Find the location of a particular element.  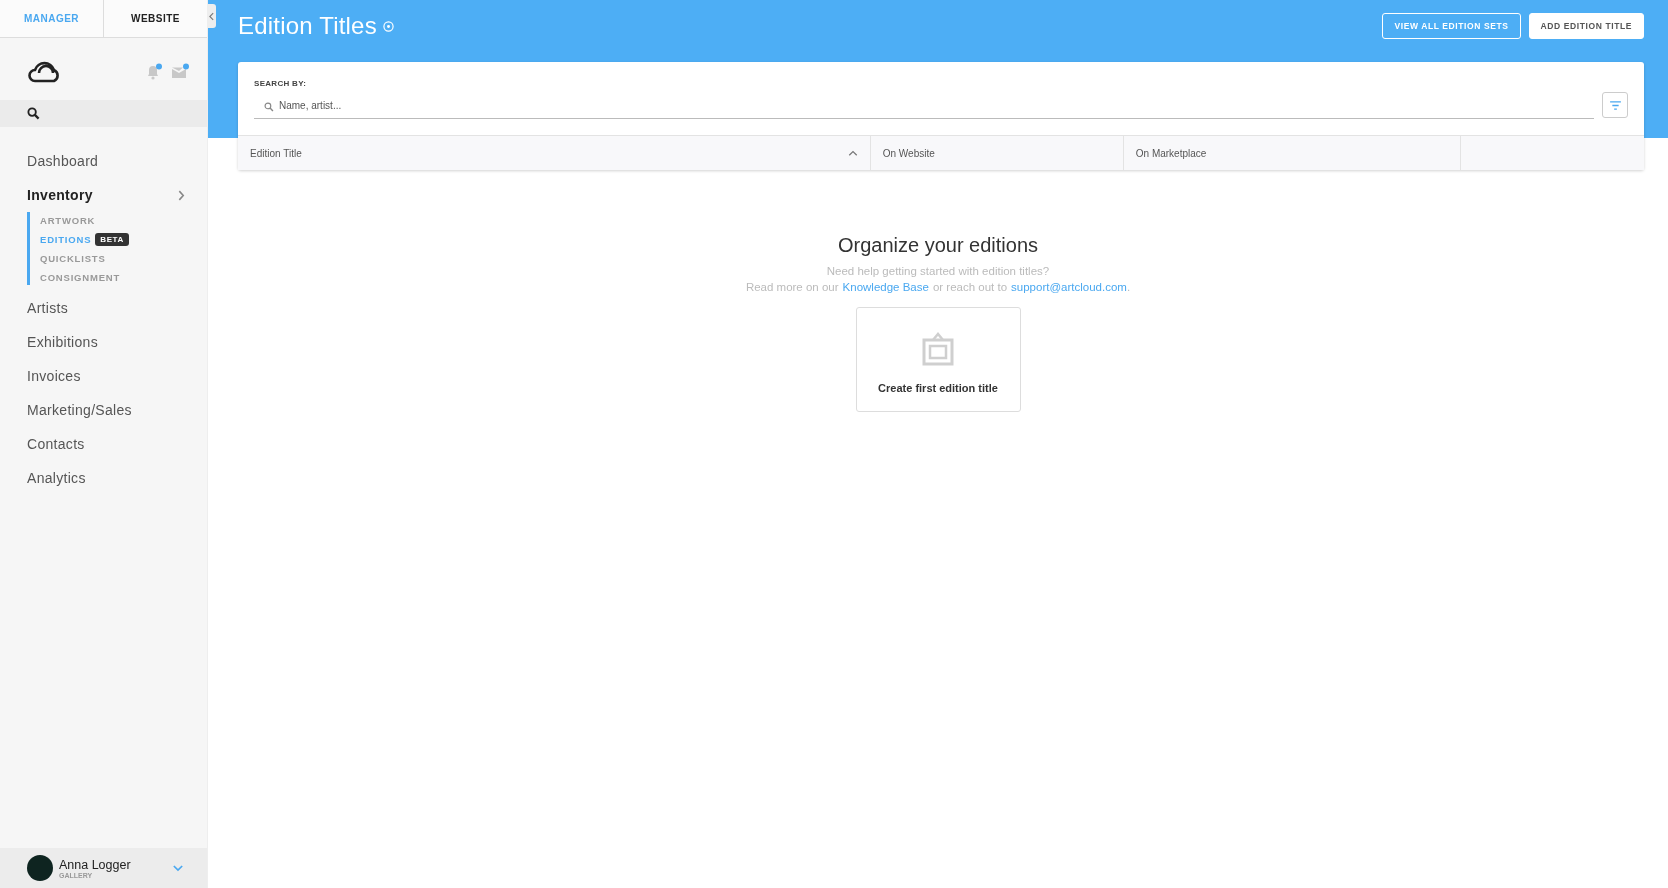

nav-item: Marketing/Sales is located at coordinates (103, 410).